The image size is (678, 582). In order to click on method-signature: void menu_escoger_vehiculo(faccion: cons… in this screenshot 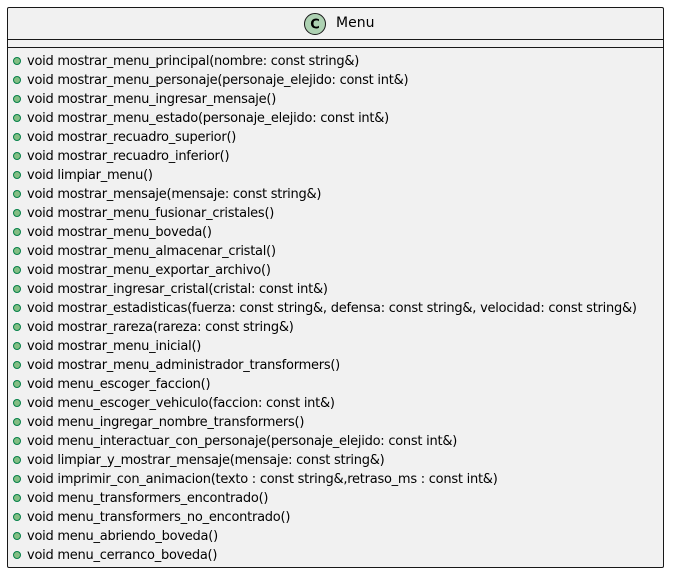, I will do `click(181, 403)`.